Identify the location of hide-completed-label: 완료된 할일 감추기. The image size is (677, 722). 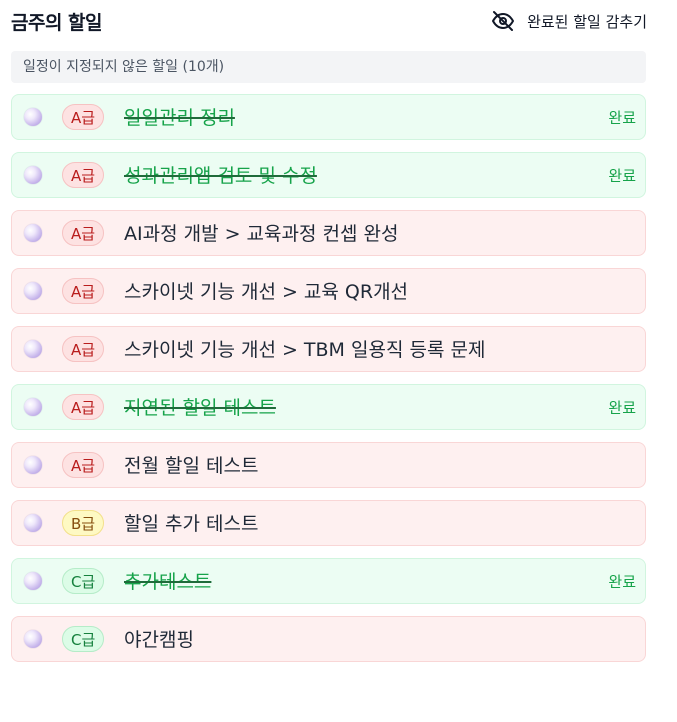
(587, 21).